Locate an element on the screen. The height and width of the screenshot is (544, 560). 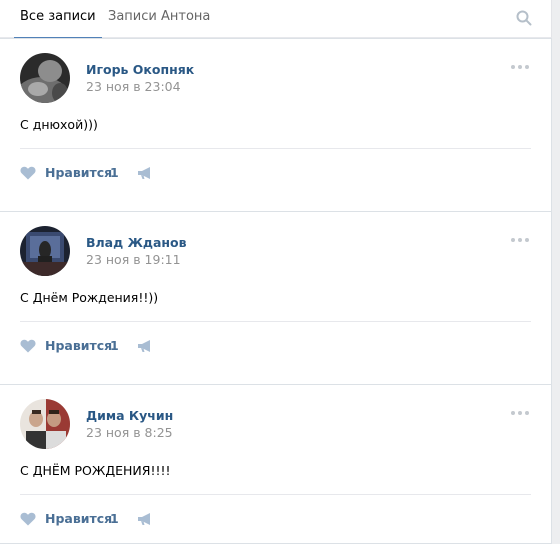
wall-tabs: Все записи Записи Антона is located at coordinates (276, 19).